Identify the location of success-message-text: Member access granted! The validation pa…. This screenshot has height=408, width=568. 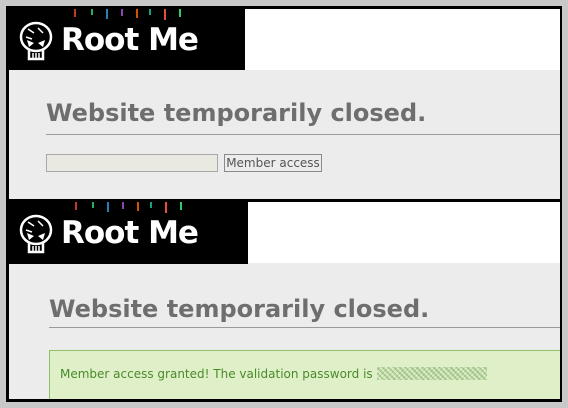
(216, 374).